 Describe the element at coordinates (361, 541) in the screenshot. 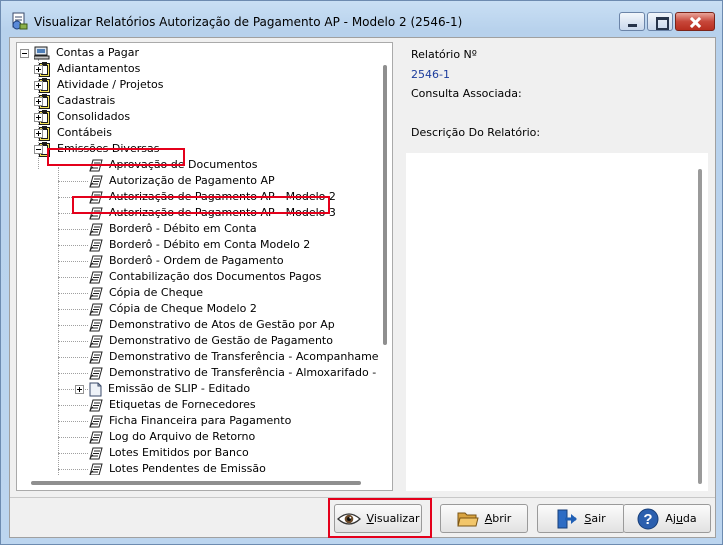

I see `window-bottom-edge` at that location.